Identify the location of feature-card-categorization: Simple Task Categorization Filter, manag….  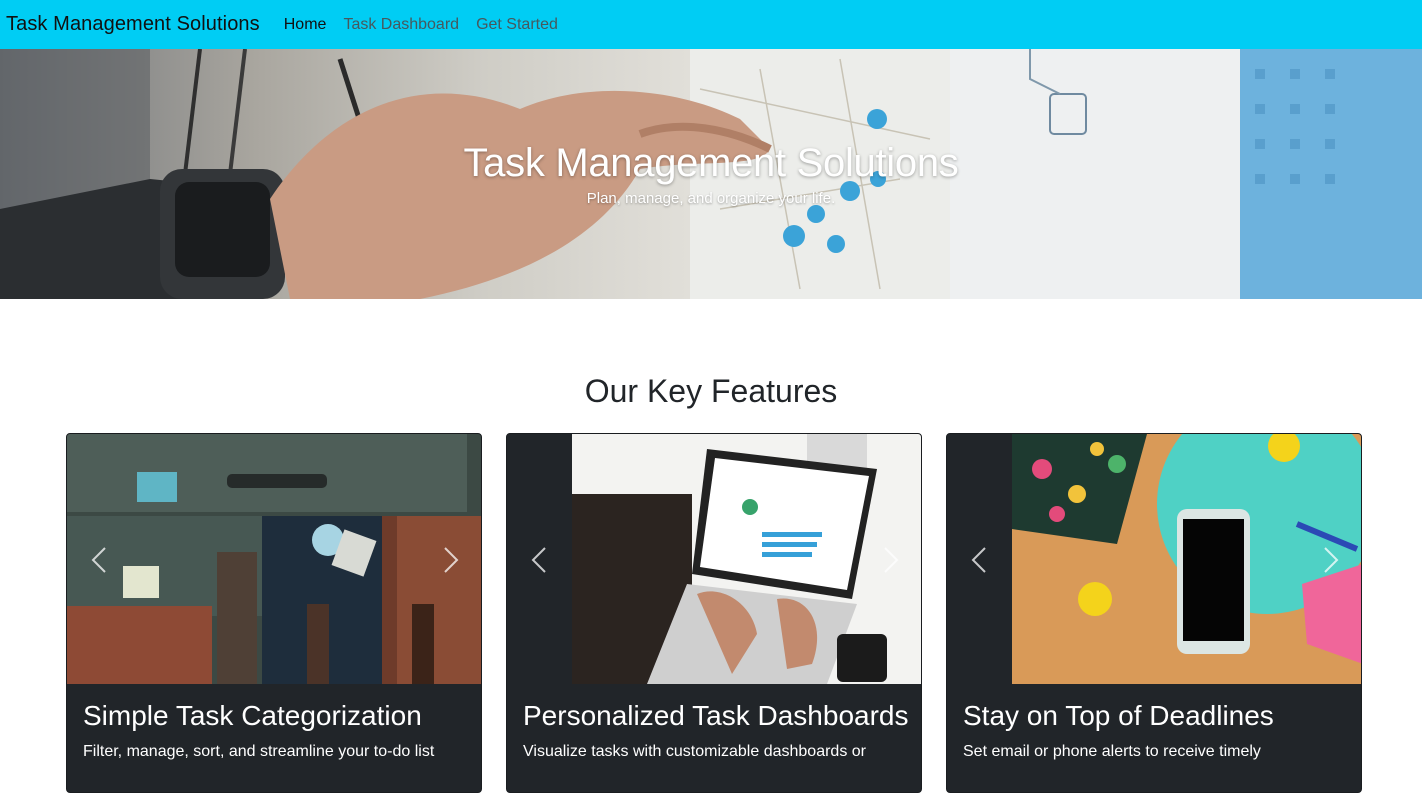
(274, 613).